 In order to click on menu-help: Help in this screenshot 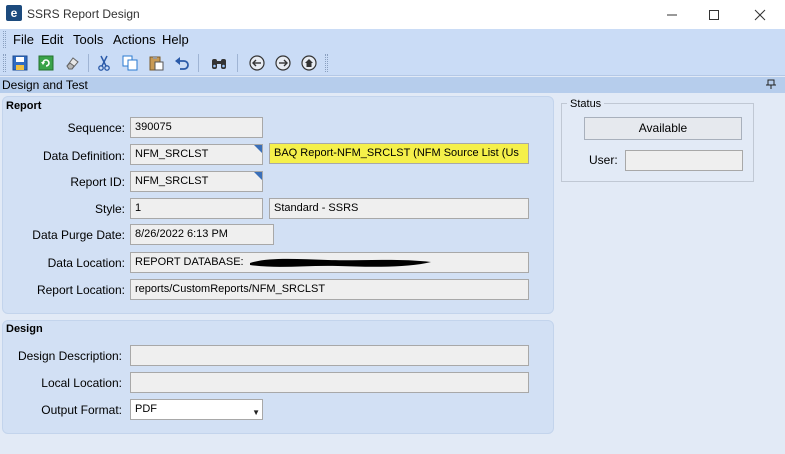, I will do `click(175, 39)`.